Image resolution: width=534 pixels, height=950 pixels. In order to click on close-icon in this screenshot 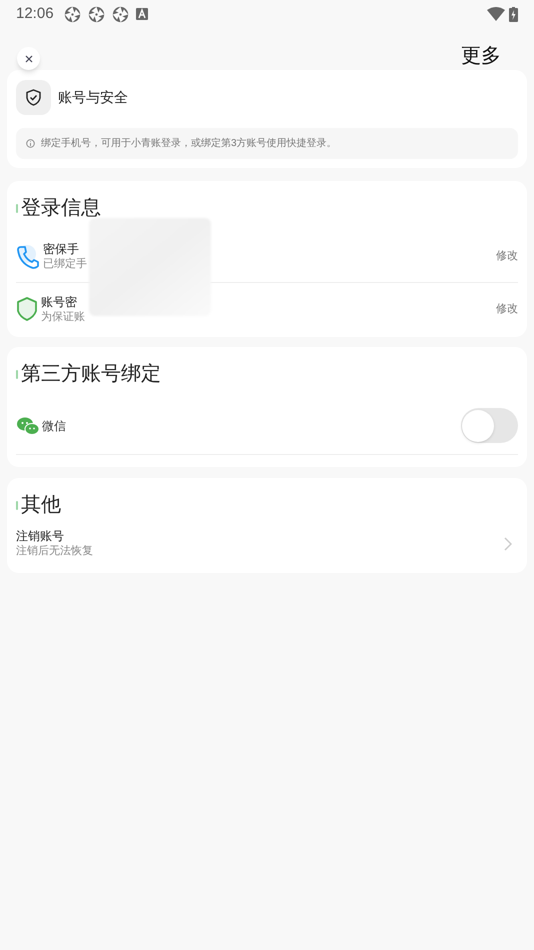, I will do `click(28, 58)`.